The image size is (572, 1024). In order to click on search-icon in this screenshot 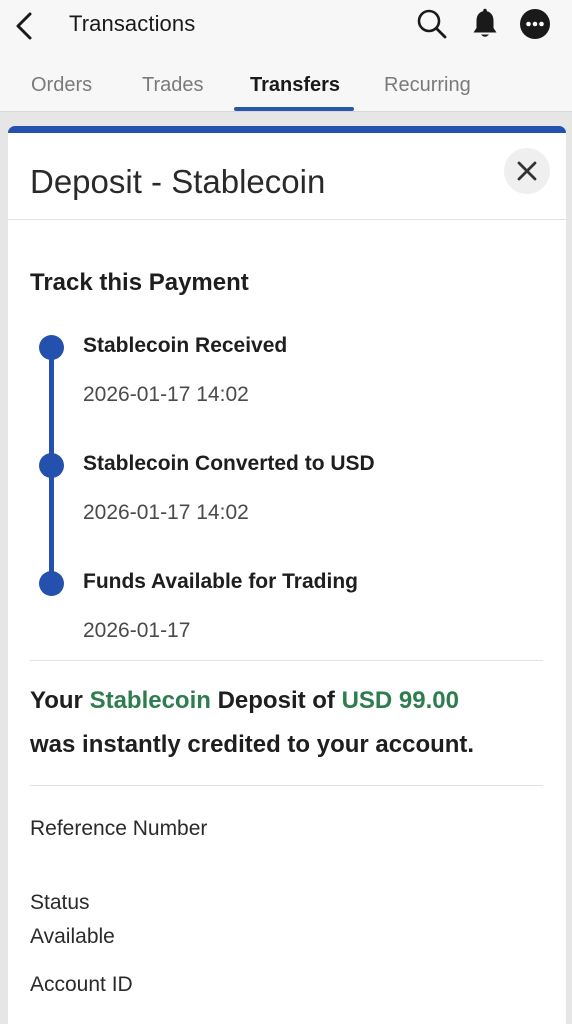, I will do `click(432, 24)`.